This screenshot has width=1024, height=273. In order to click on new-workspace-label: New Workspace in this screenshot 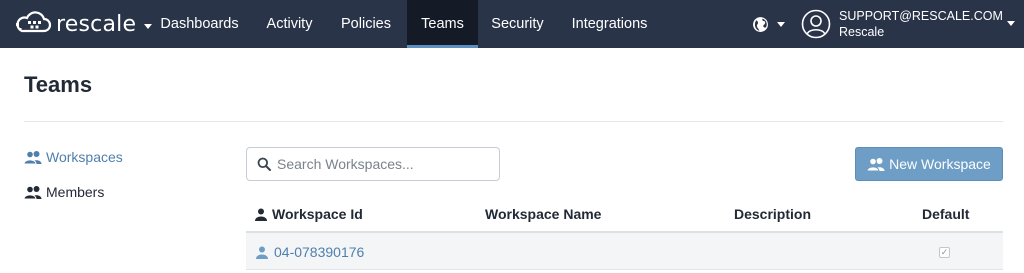, I will do `click(940, 164)`.